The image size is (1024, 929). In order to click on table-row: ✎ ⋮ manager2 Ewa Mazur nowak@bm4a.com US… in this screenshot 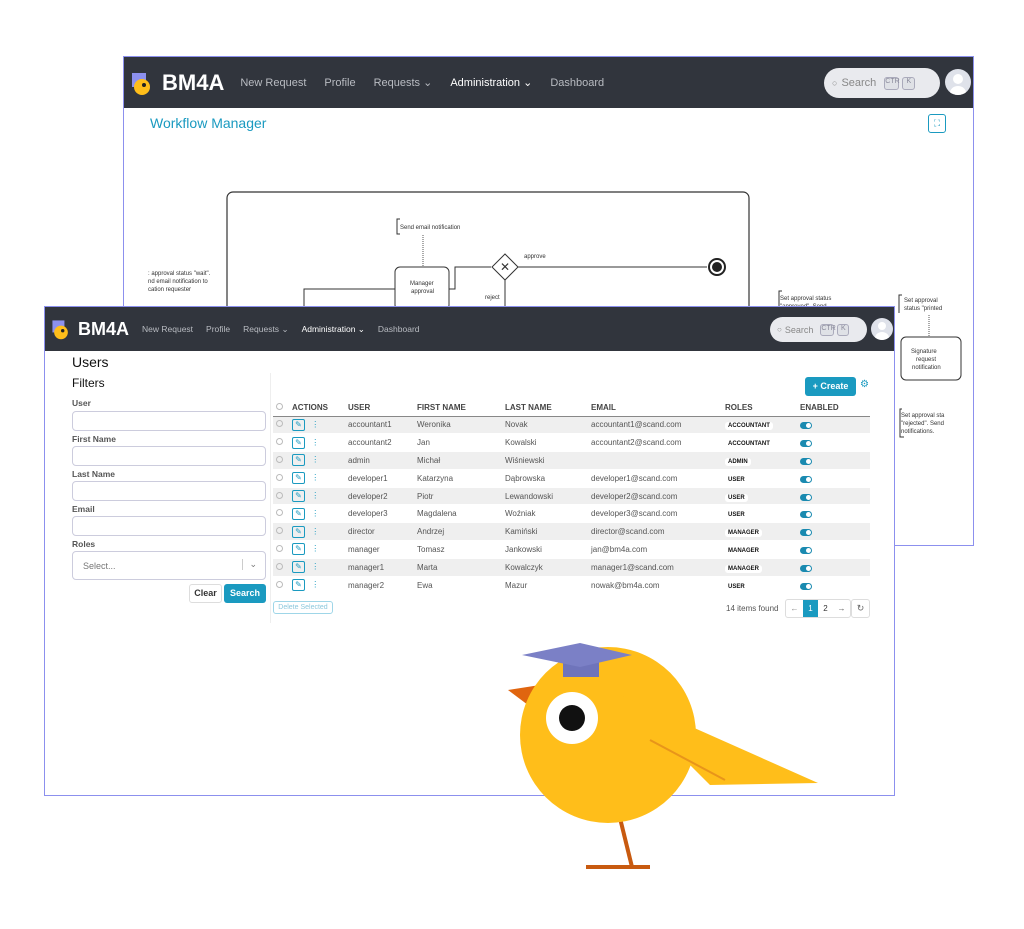, I will do `click(571, 585)`.